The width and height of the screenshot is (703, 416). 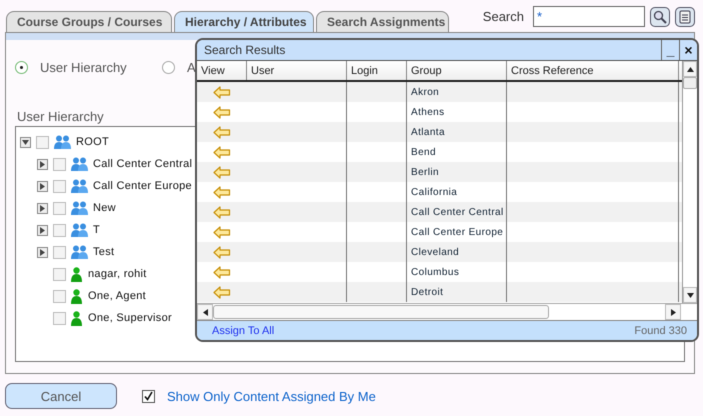 I want to click on tree-item: Test, so click(x=103, y=252).